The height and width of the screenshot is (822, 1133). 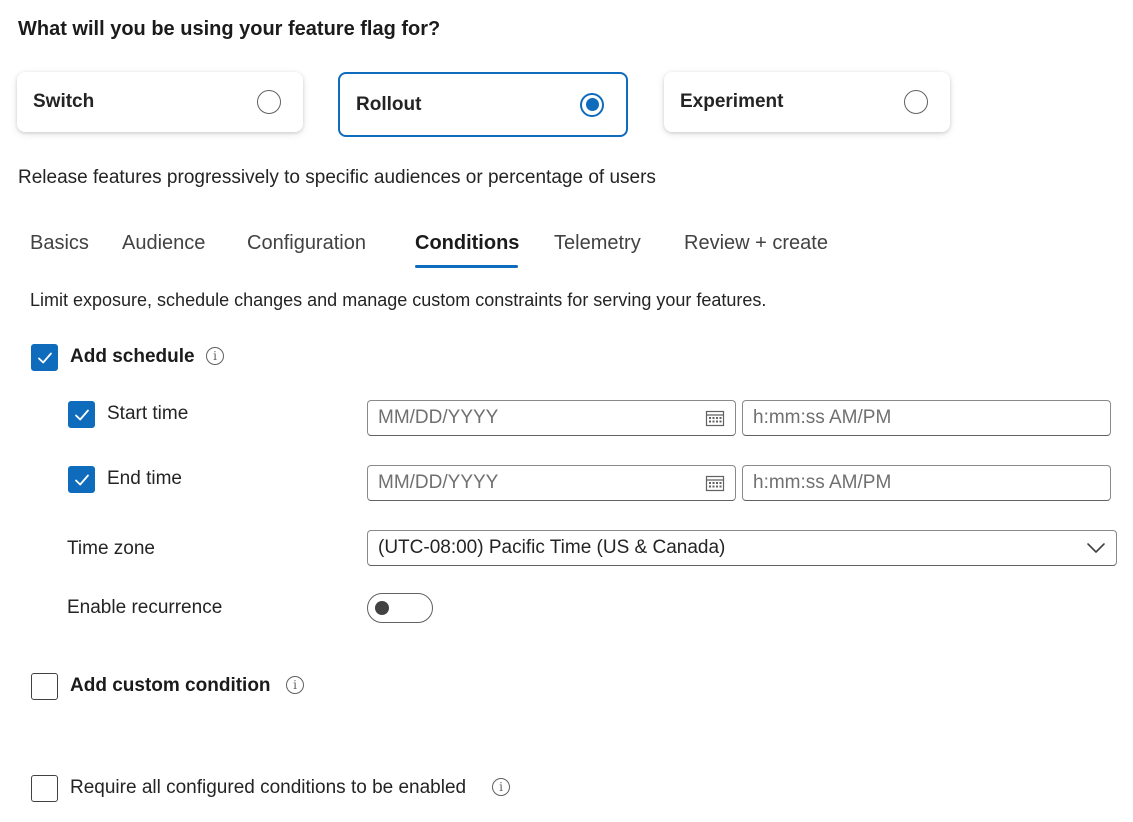 I want to click on option-card-label: Switch, so click(x=64, y=101).